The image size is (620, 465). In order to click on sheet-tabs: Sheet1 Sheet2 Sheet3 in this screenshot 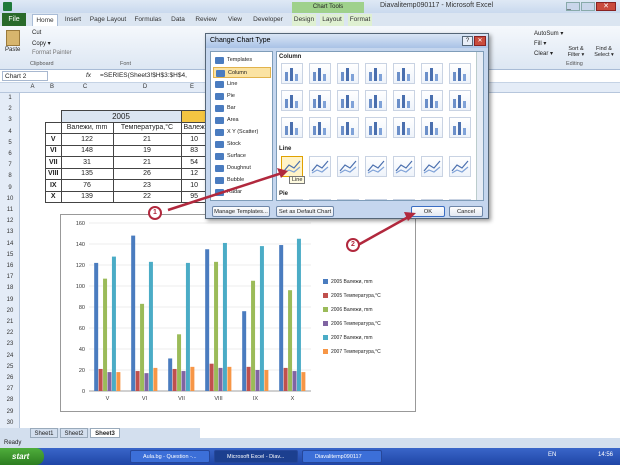, I will do `click(100, 433)`.